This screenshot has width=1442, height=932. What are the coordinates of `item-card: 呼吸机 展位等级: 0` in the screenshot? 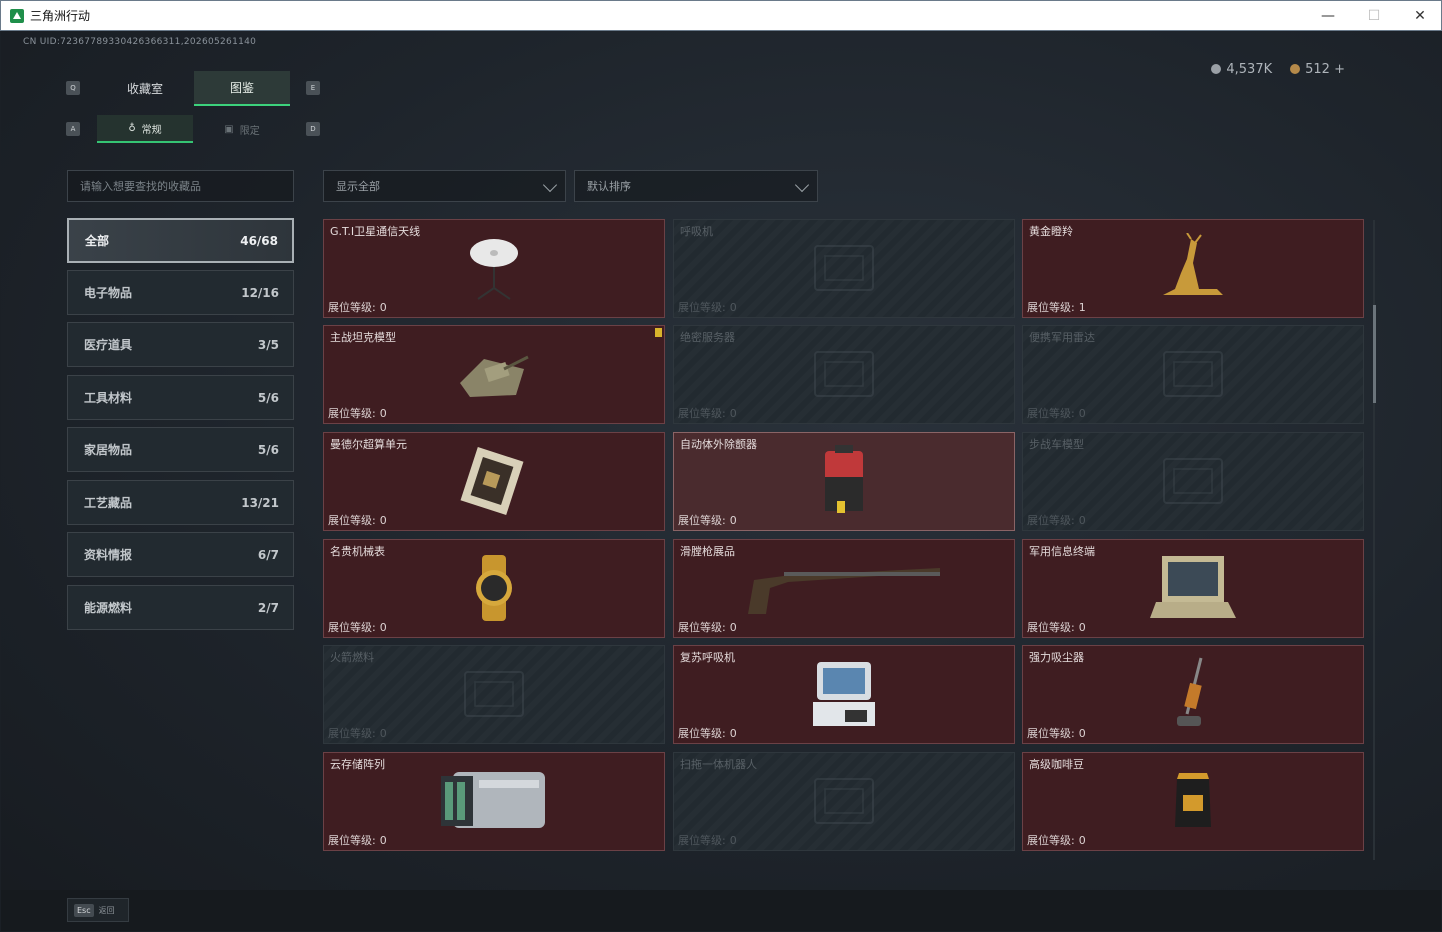 It's located at (844, 268).